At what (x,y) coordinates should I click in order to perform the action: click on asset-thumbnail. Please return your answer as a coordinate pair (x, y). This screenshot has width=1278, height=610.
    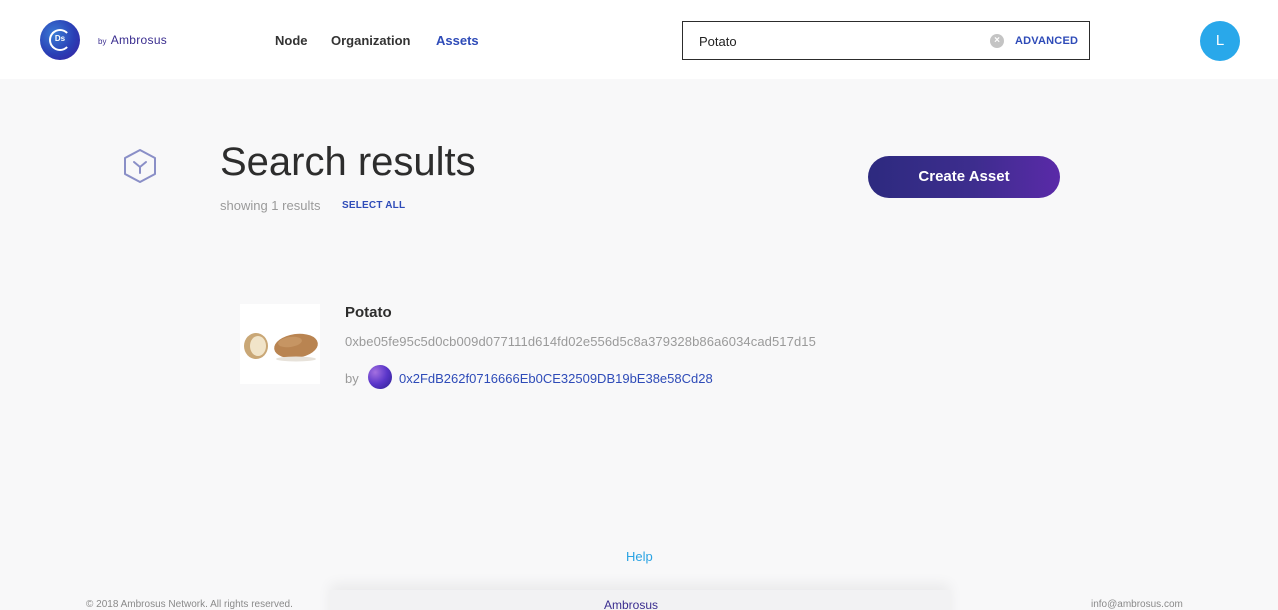
    Looking at the image, I should click on (280, 344).